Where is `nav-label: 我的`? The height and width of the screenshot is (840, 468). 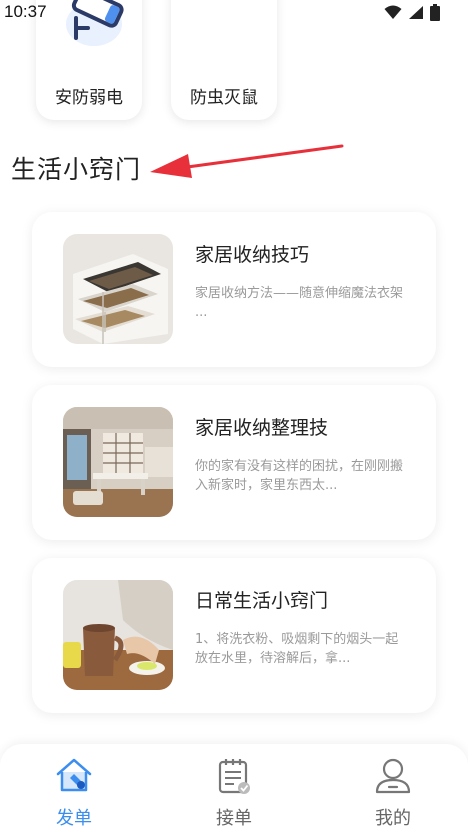 nav-label: 我的 is located at coordinates (393, 818).